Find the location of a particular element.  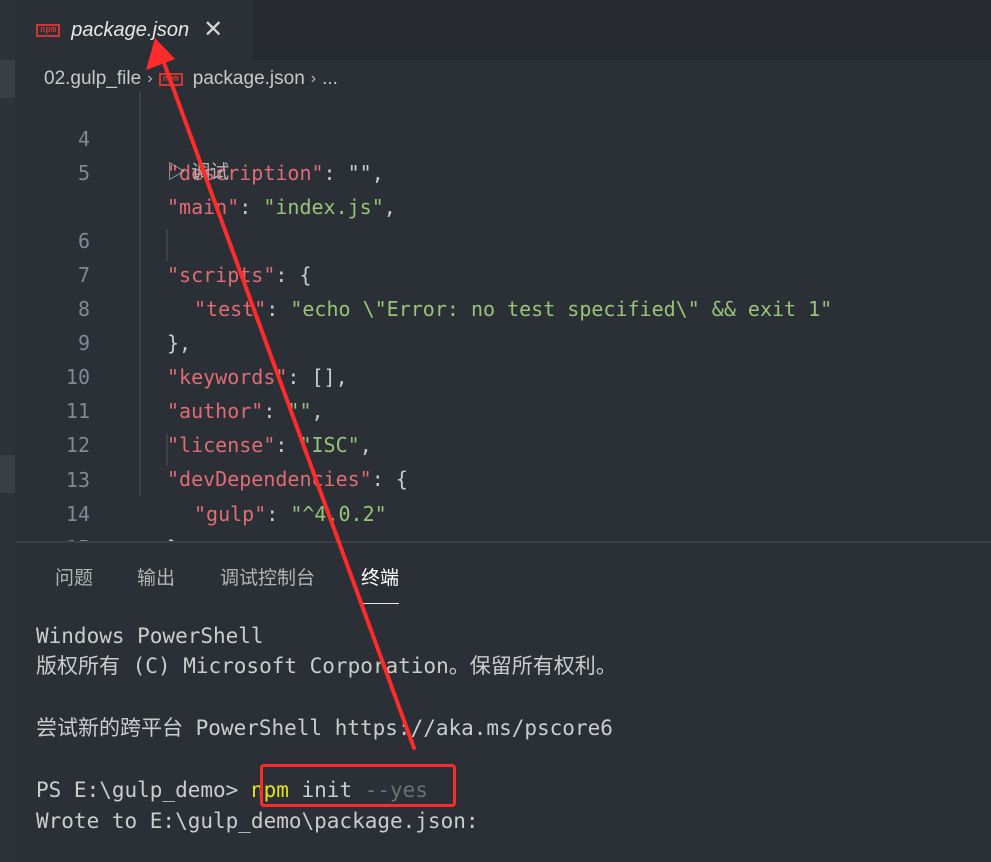

code-line: 15 } is located at coordinates (503, 519).